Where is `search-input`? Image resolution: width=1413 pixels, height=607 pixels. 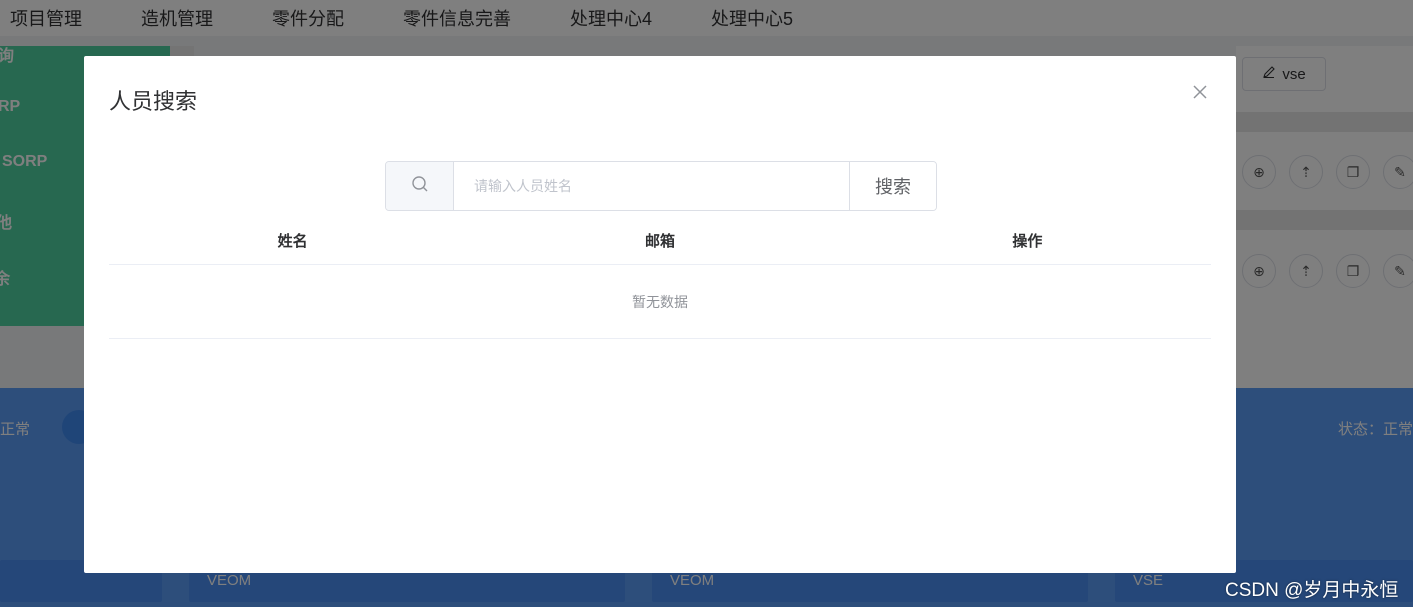 search-input is located at coordinates (651, 186).